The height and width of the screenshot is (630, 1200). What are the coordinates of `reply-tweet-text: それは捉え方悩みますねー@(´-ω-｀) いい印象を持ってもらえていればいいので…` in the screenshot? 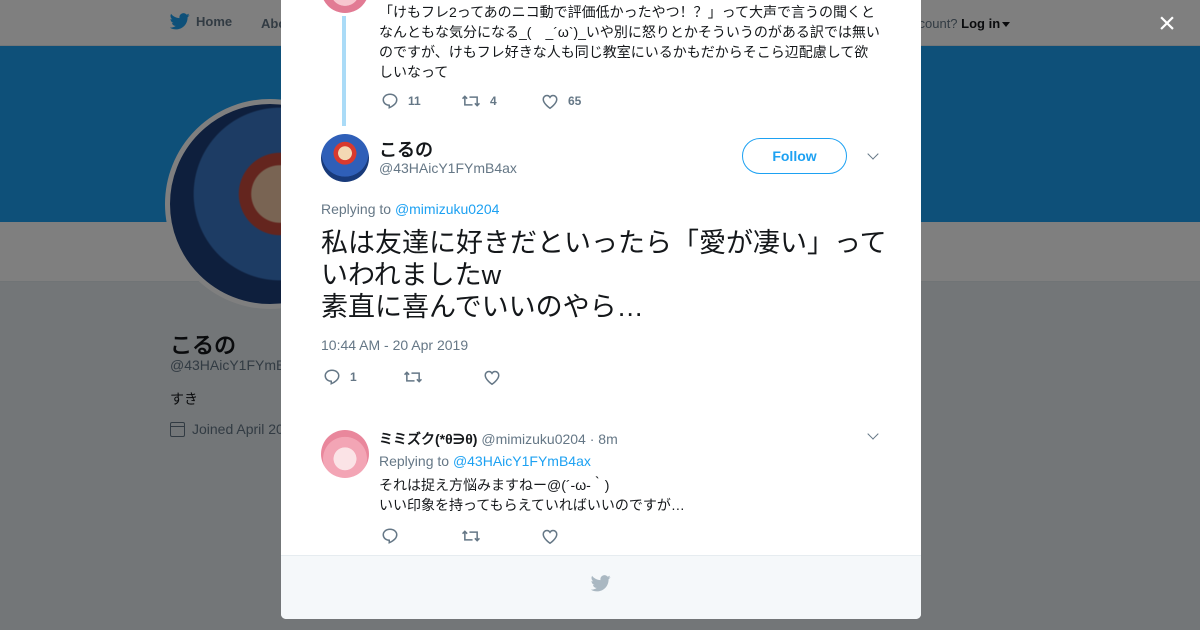 It's located at (532, 495).